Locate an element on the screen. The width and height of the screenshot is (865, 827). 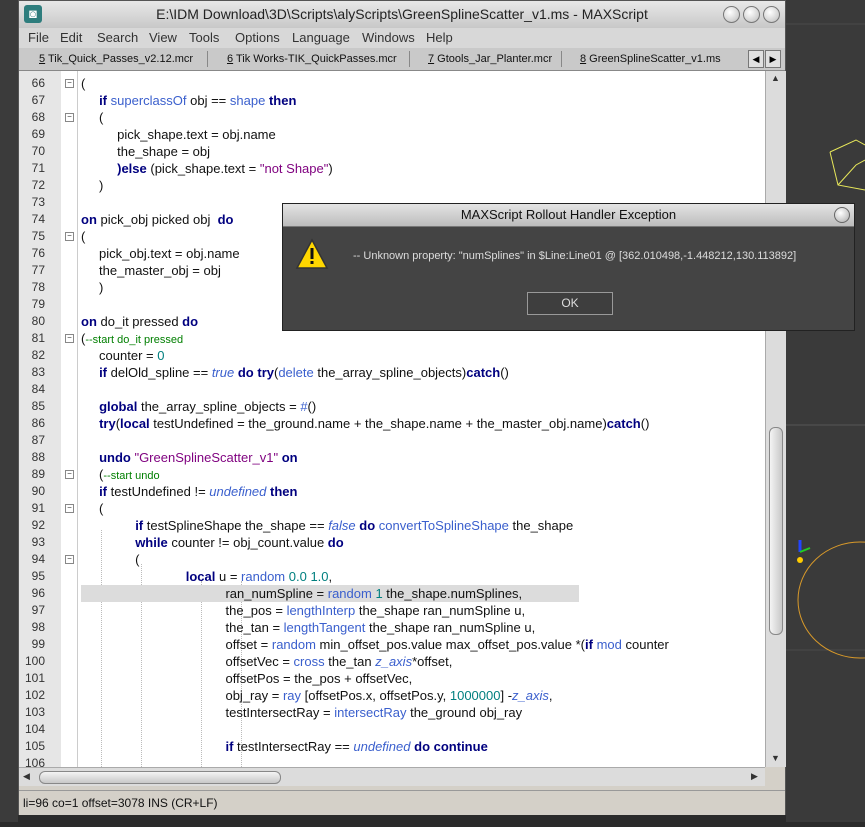
tab-gtools-jar-planter: 7 Gtools_Jar_Planter.mcr is located at coordinates (490, 59).